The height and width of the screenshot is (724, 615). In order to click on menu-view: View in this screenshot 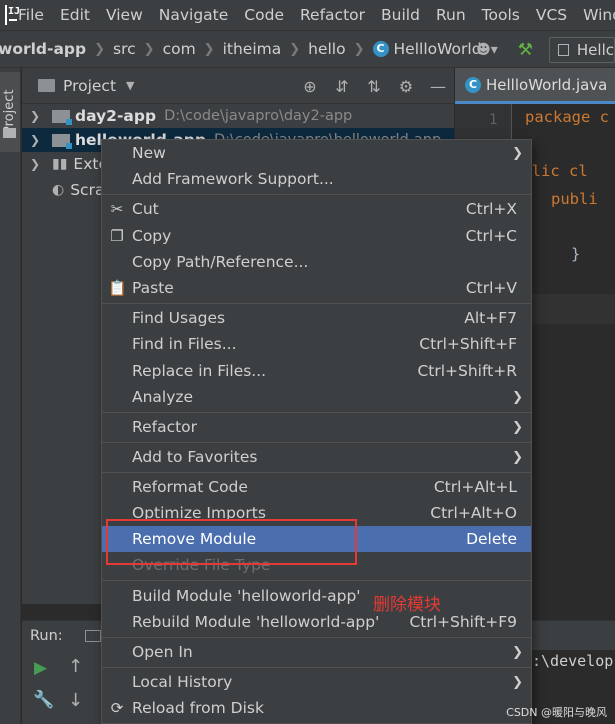, I will do `click(124, 15)`.